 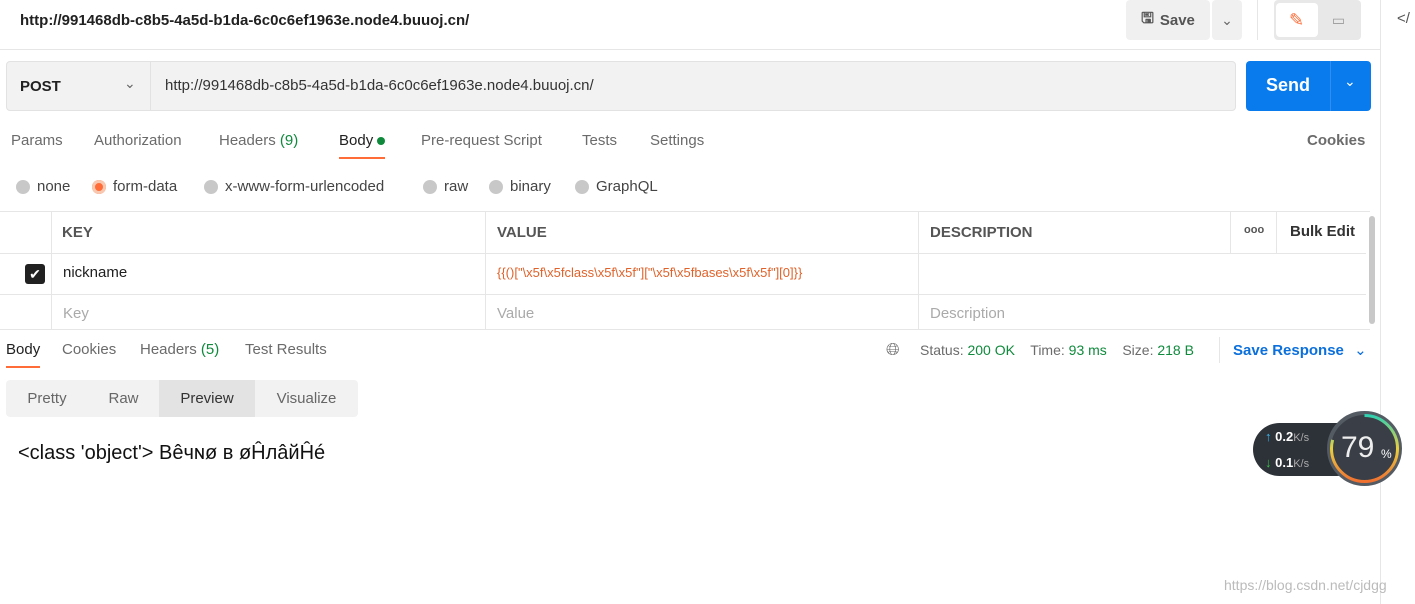 I want to click on response-tab-test-results: Test Results, so click(x=286, y=349).